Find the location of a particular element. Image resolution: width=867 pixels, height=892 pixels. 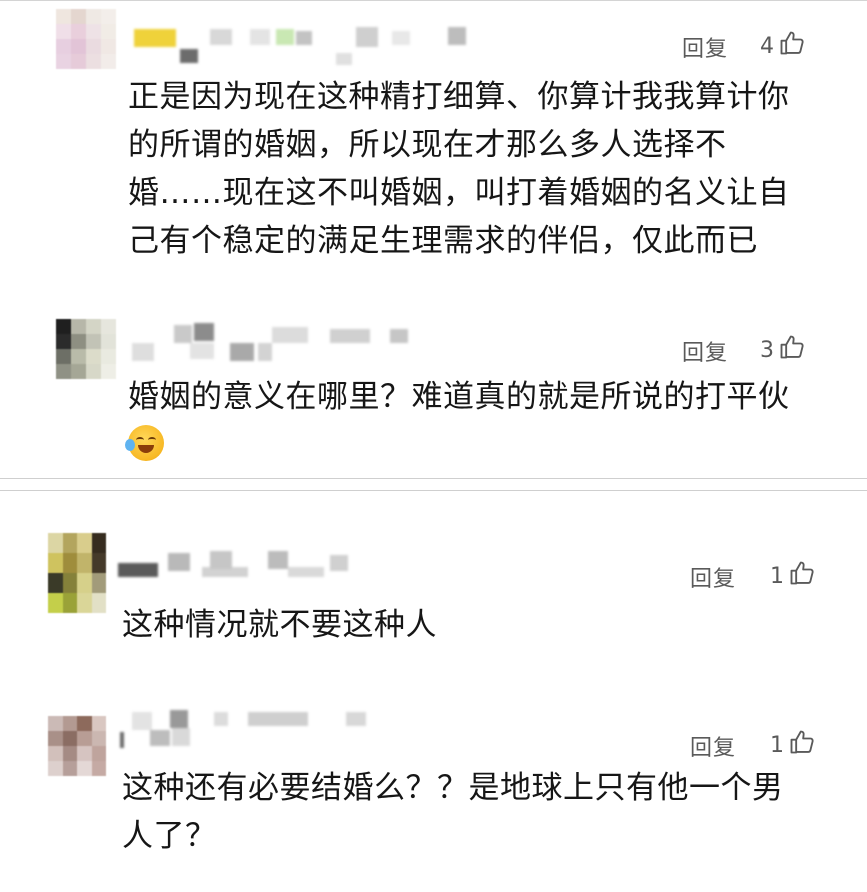

comment-text: 婚姻的意义在哪里？难道真的就是所说的打平伙 is located at coordinates (459, 397).